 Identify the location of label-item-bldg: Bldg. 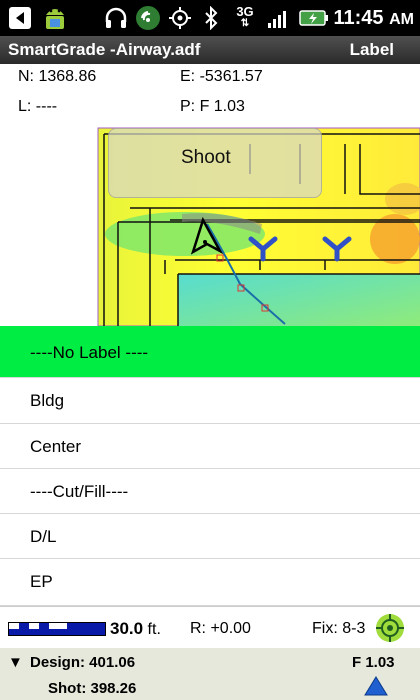
(210, 401).